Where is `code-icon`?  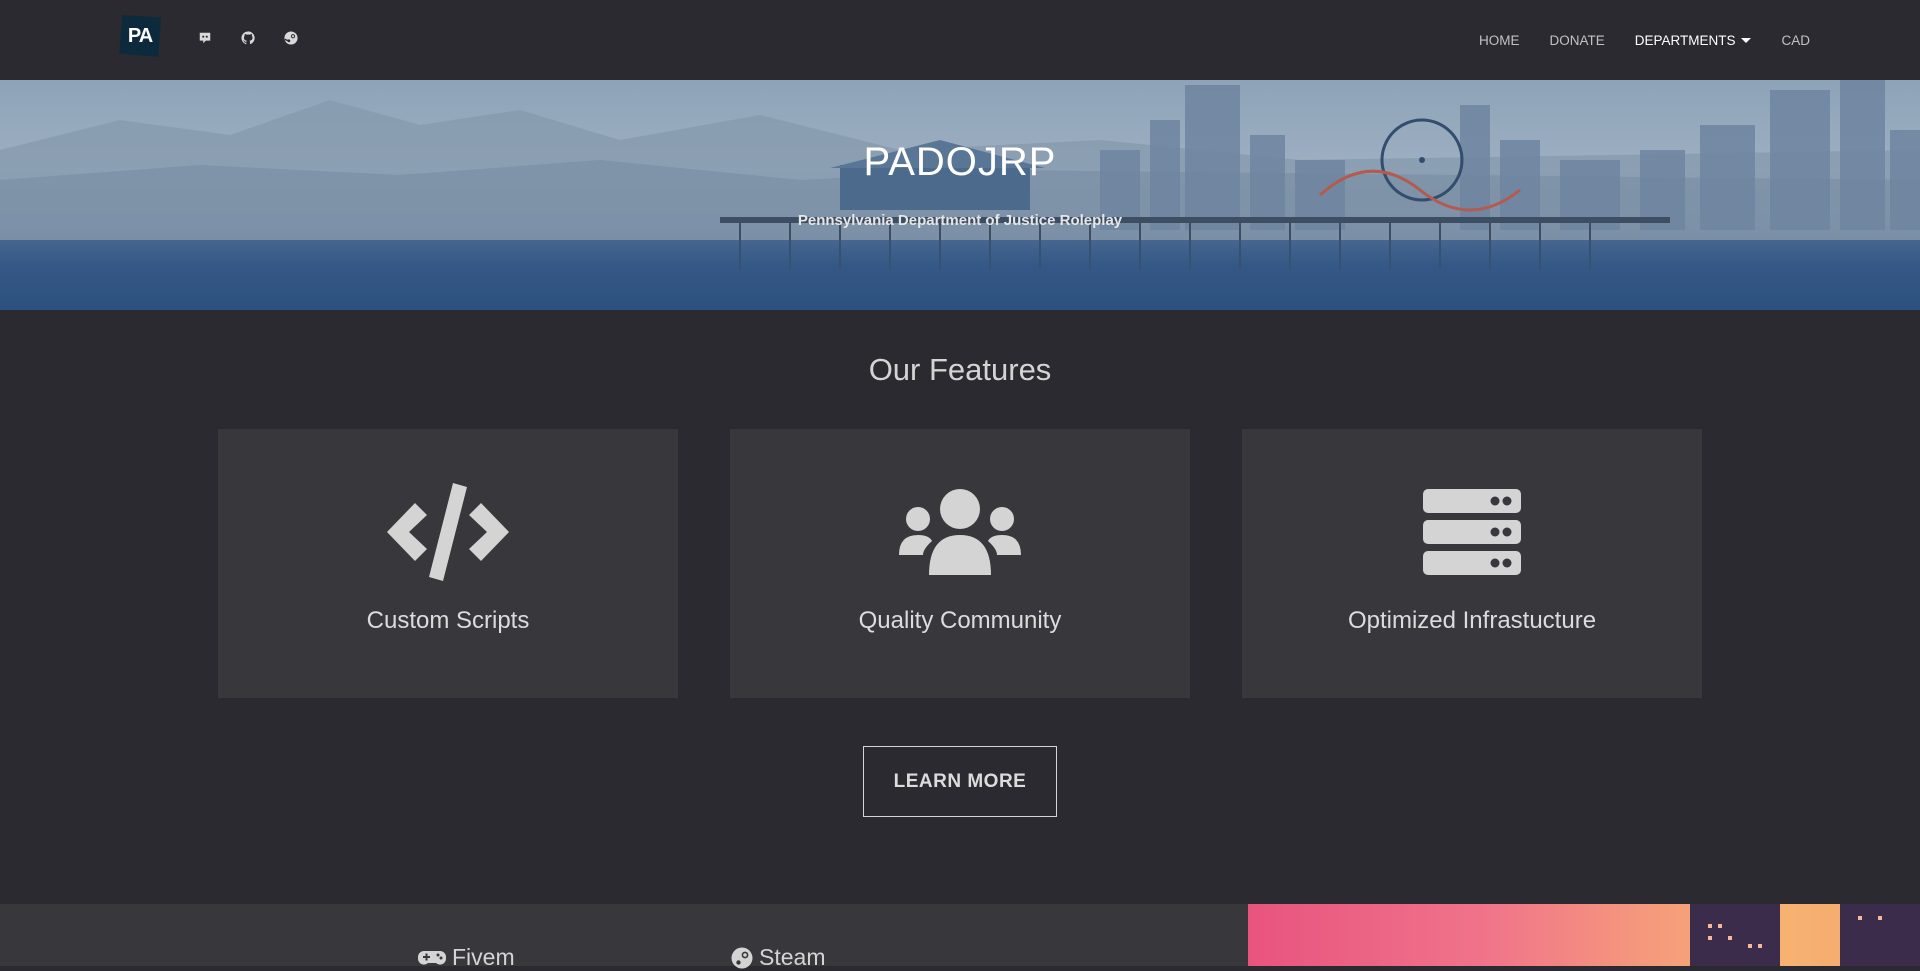
code-icon is located at coordinates (448, 532).